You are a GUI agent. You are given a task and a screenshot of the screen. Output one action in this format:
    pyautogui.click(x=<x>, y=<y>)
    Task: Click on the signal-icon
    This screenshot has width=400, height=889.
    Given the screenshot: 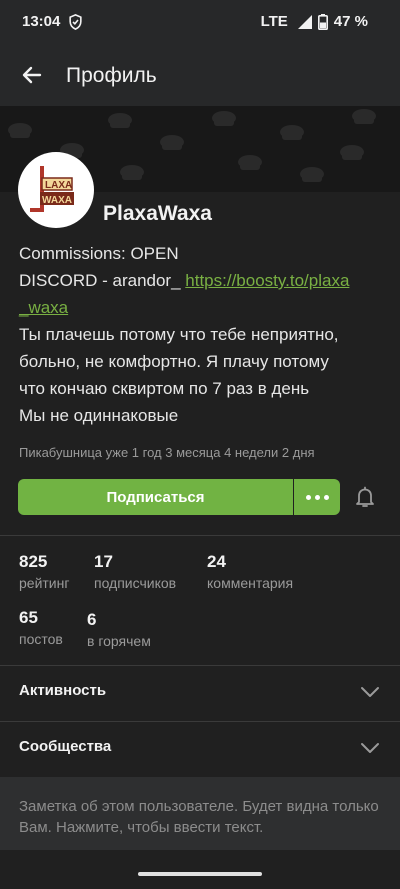 What is the action you would take?
    pyautogui.click(x=304, y=21)
    